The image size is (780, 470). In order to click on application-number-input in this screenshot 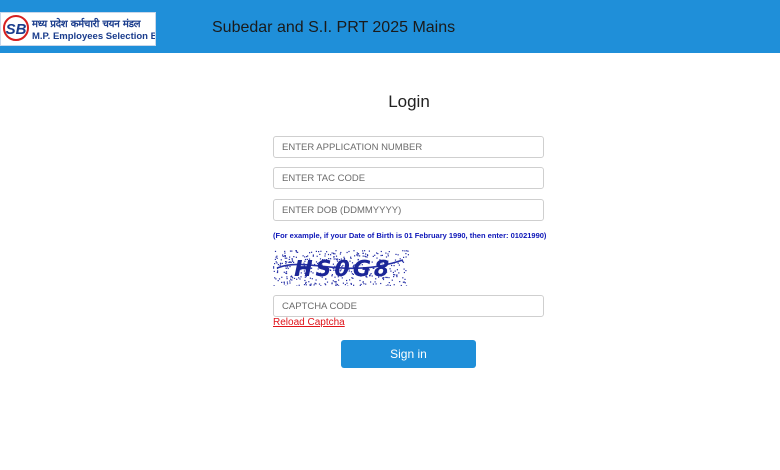, I will do `click(408, 147)`.